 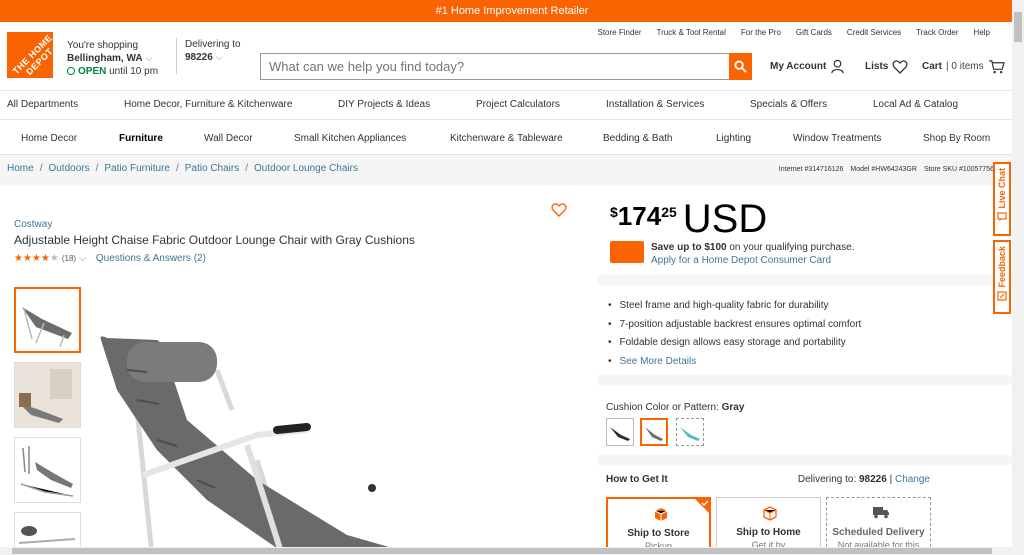 I want to click on nav-project-calculators: Project Calculators, so click(x=518, y=105).